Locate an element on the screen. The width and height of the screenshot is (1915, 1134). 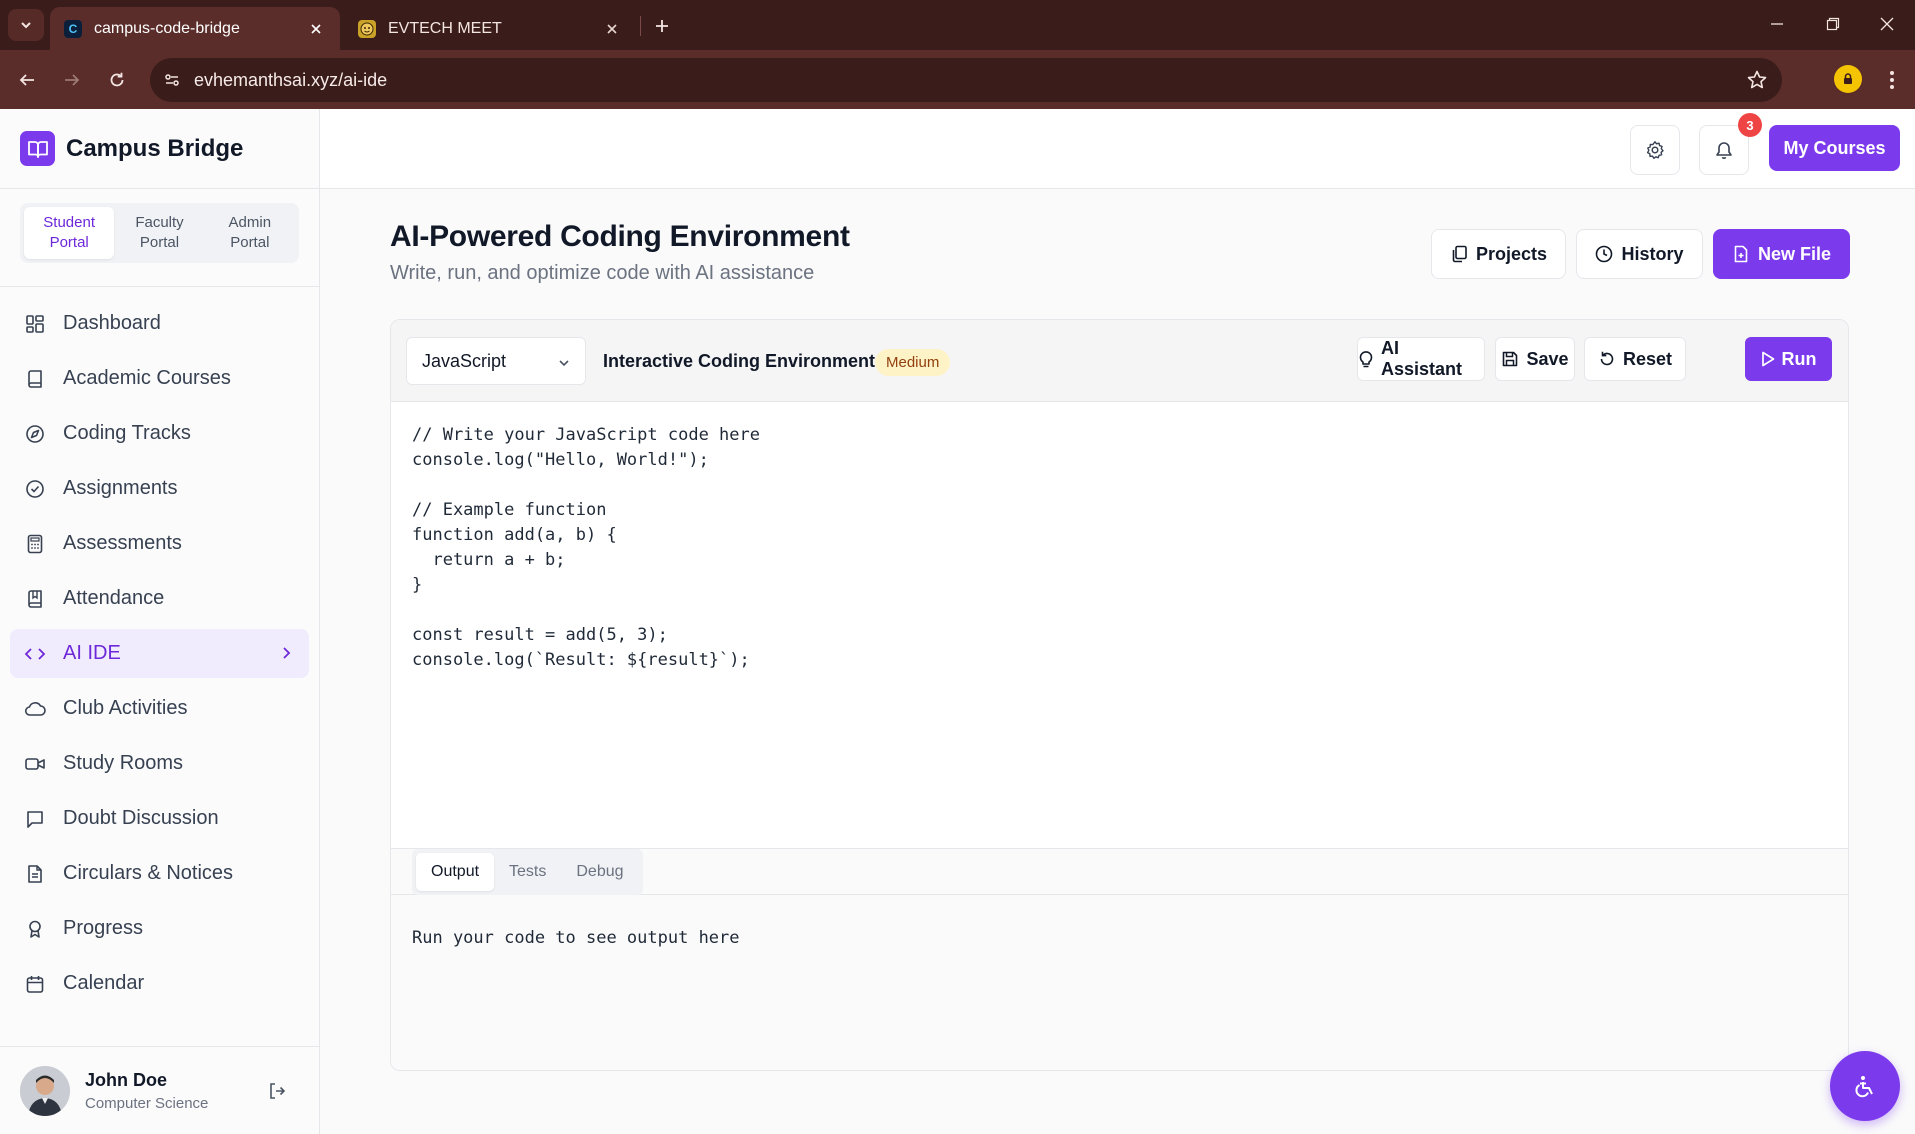
tab-debug: Debug is located at coordinates (599, 872).